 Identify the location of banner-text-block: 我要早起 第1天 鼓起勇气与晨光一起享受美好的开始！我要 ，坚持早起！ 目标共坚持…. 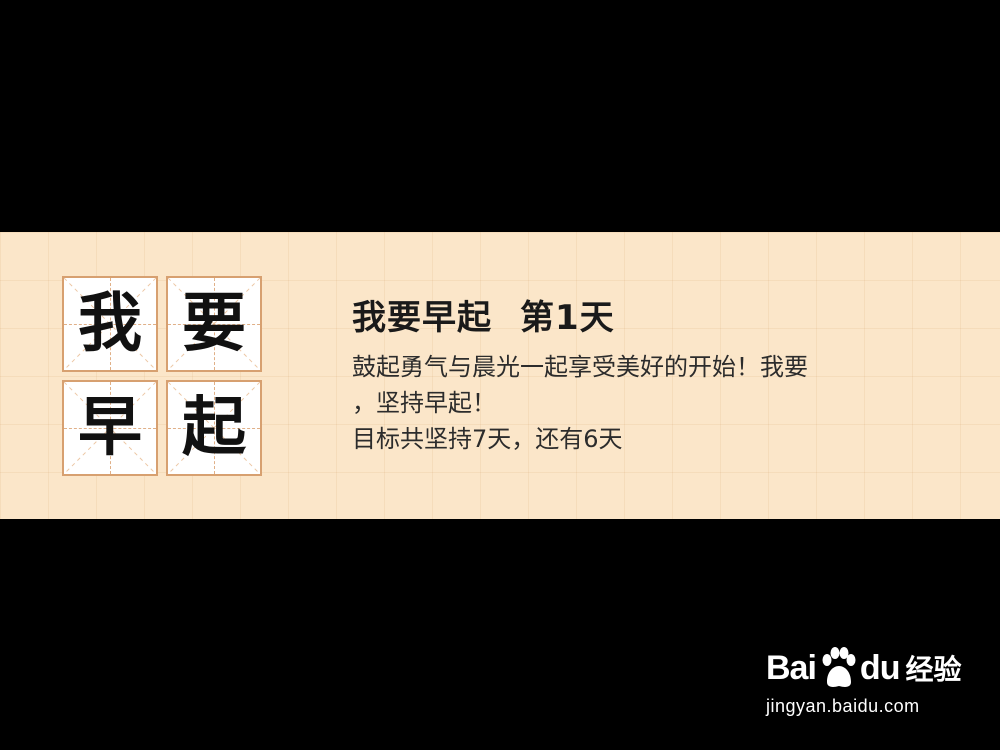
(662, 373).